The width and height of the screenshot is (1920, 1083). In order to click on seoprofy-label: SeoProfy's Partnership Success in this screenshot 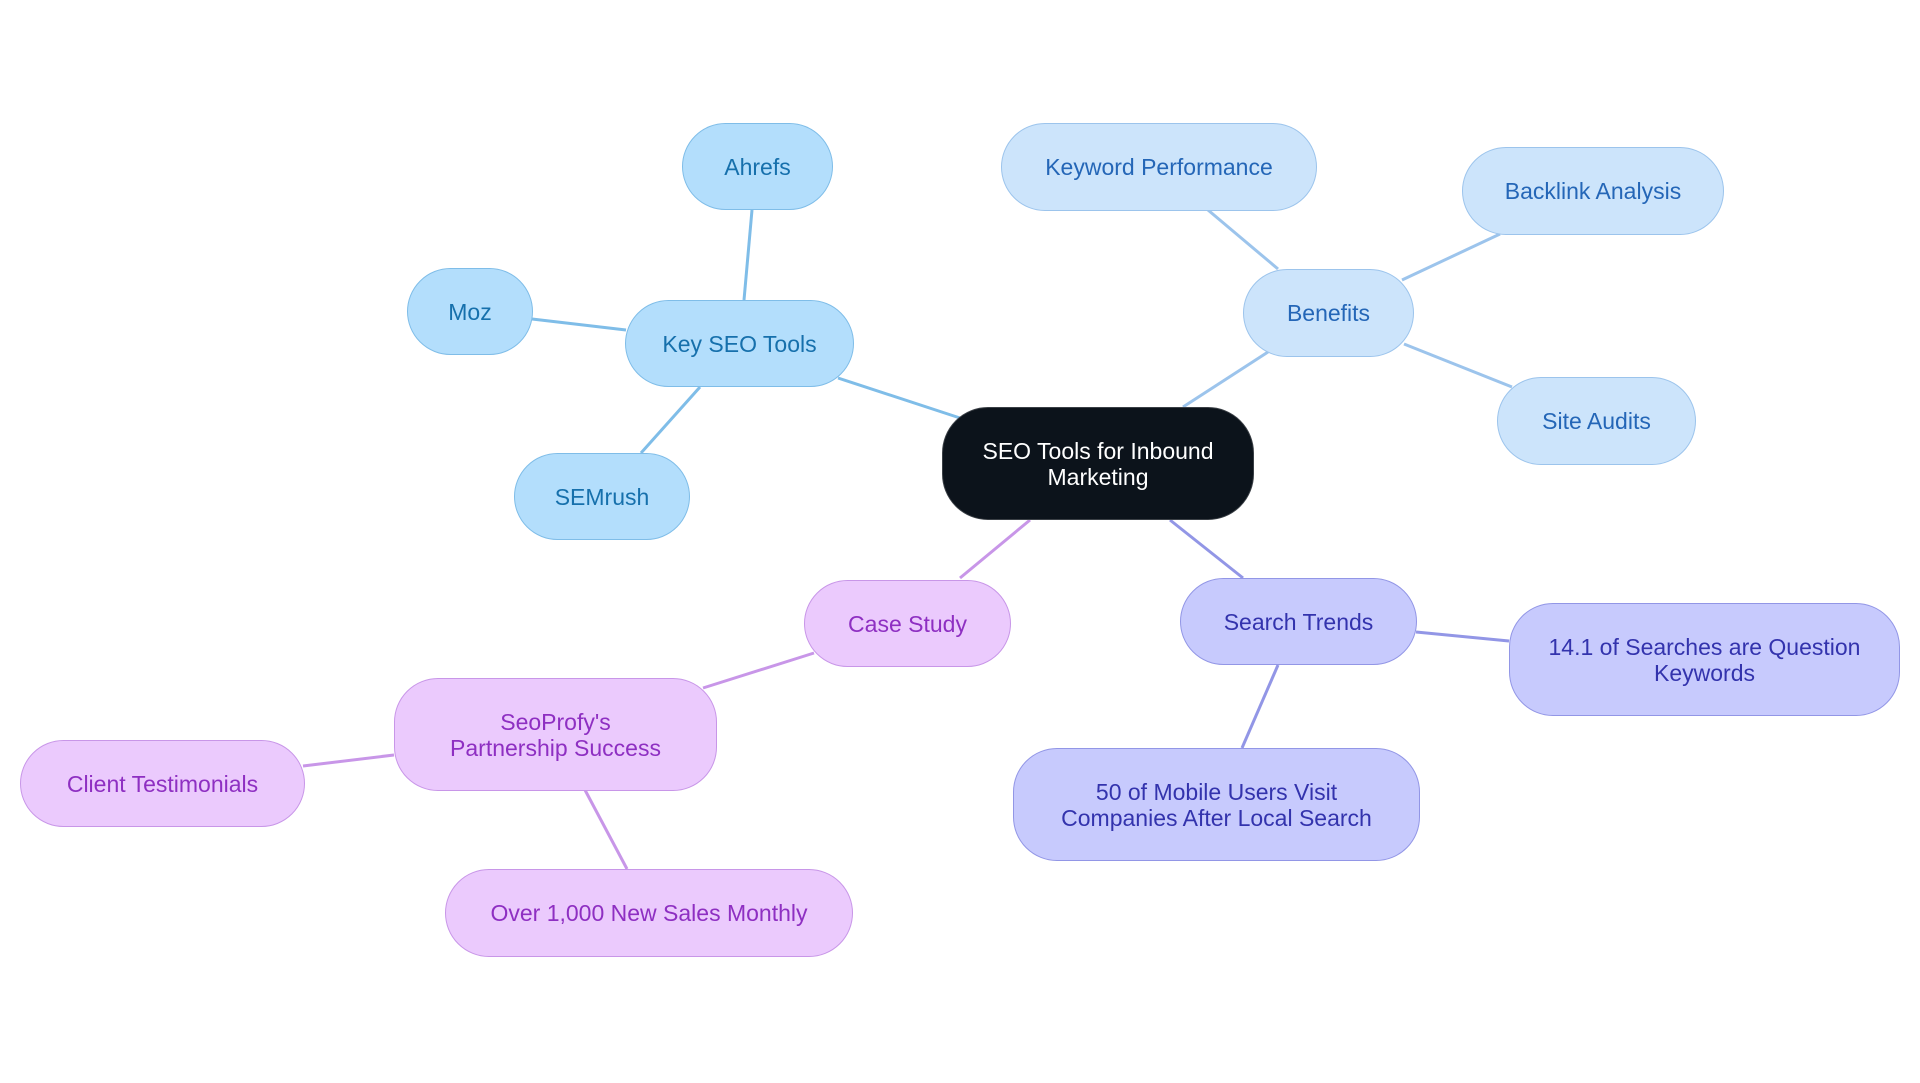, I will do `click(555, 734)`.